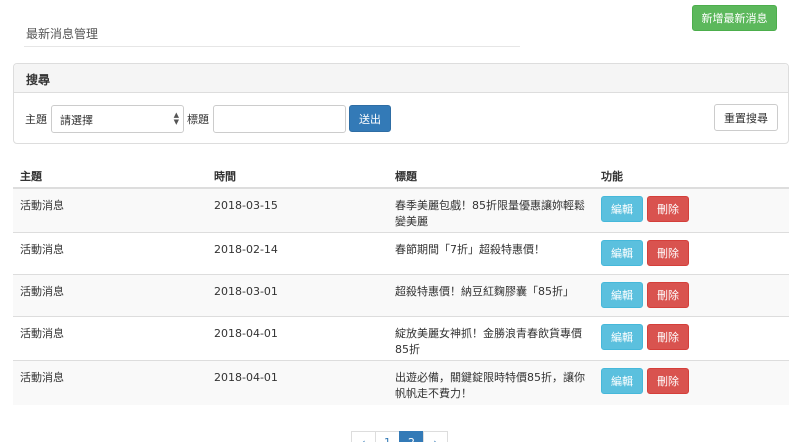 The image size is (800, 442). Describe the element at coordinates (176, 118) in the screenshot. I see `select-arrows-icon: ▲ ▼` at that location.